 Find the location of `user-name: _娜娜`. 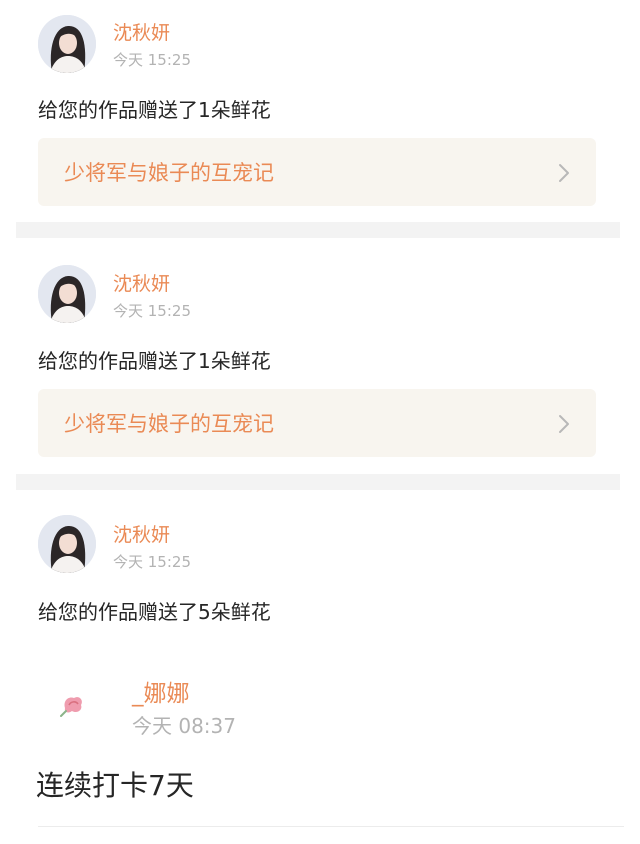

user-name: _娜娜 is located at coordinates (161, 691).